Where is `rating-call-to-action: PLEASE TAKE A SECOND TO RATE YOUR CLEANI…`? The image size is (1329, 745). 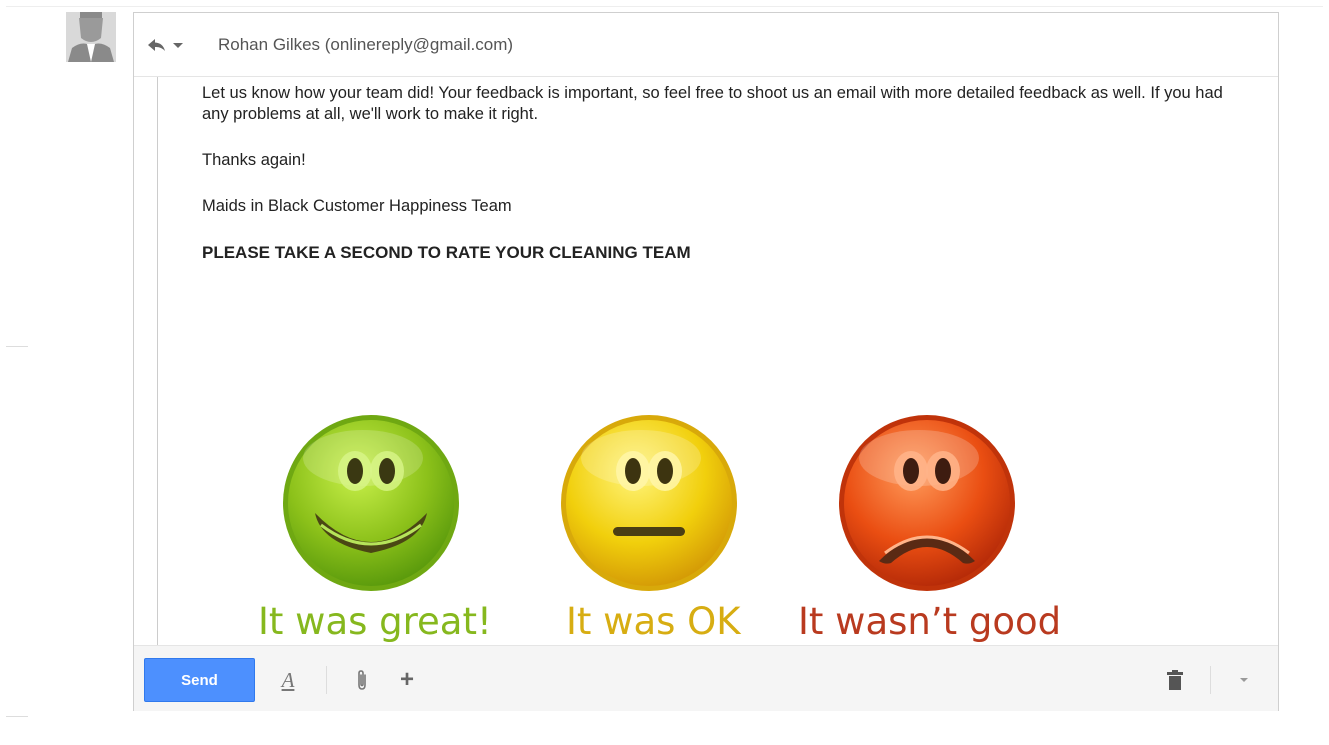 rating-call-to-action: PLEASE TAKE A SECOND TO RATE YOUR CLEANI… is located at coordinates (446, 252).